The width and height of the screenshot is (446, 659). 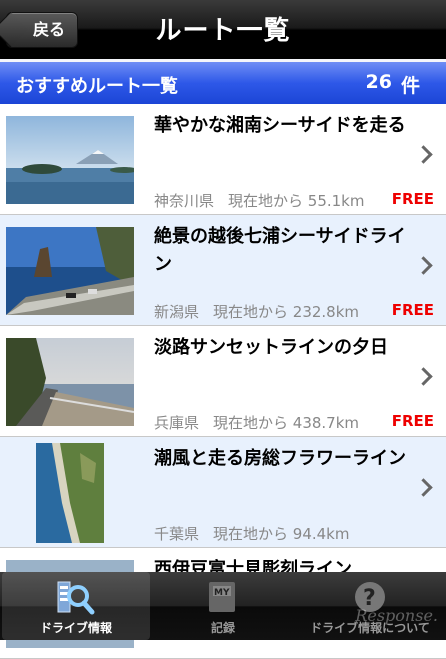 What do you see at coordinates (280, 125) in the screenshot?
I see `route-name: 華やかな湘南シーサイドを走る` at bounding box center [280, 125].